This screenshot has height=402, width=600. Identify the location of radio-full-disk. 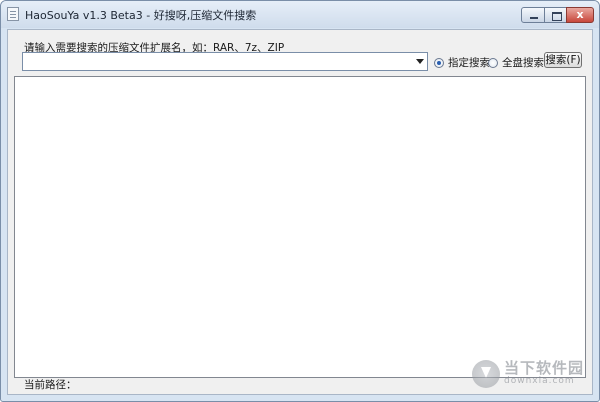
(493, 62).